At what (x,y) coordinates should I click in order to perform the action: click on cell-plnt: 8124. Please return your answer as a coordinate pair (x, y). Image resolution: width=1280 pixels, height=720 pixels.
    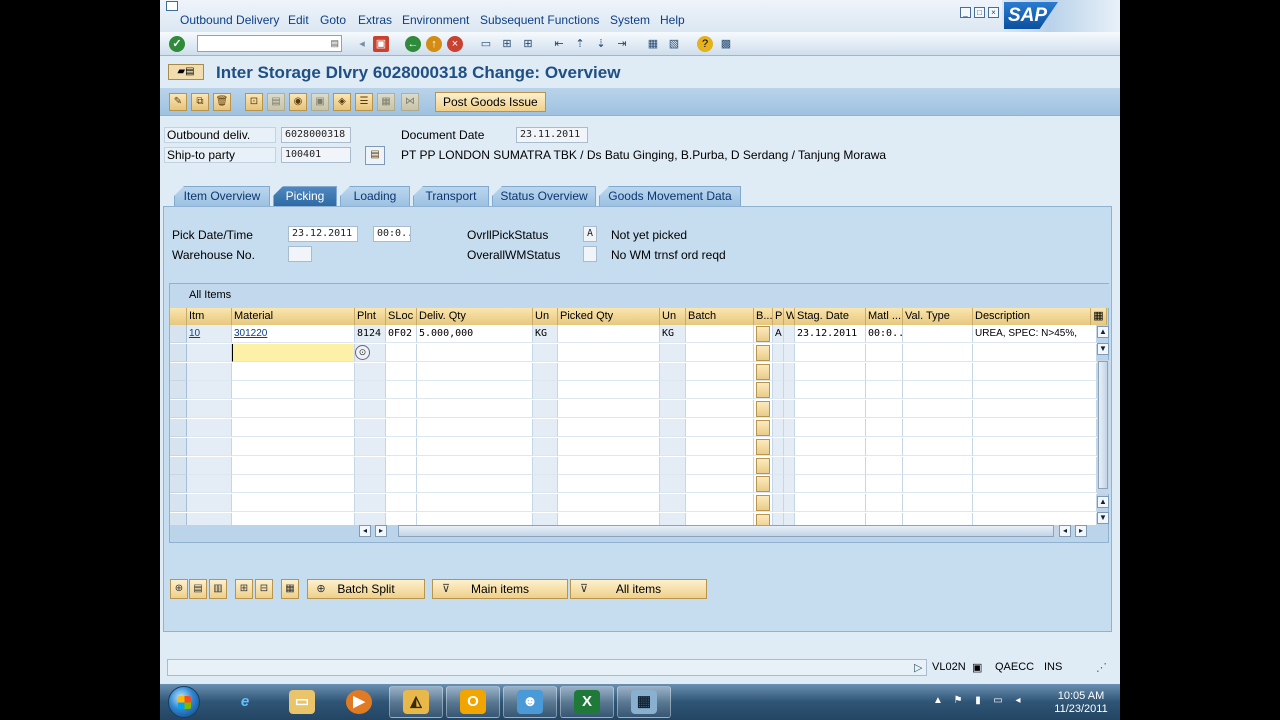
    Looking at the image, I should click on (370, 334).